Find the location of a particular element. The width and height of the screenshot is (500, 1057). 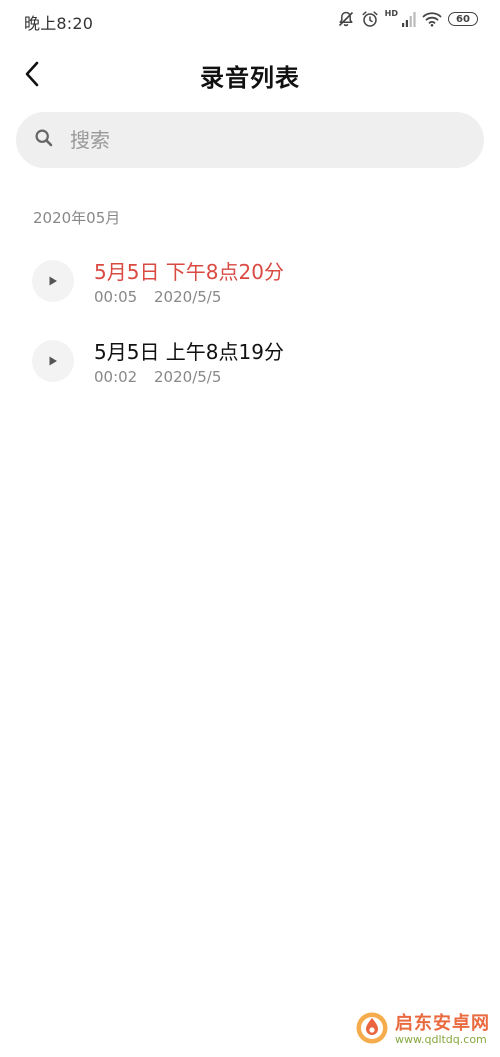

watermark-text: 启东安卓网 www.qdltdq.com is located at coordinates (442, 1029).